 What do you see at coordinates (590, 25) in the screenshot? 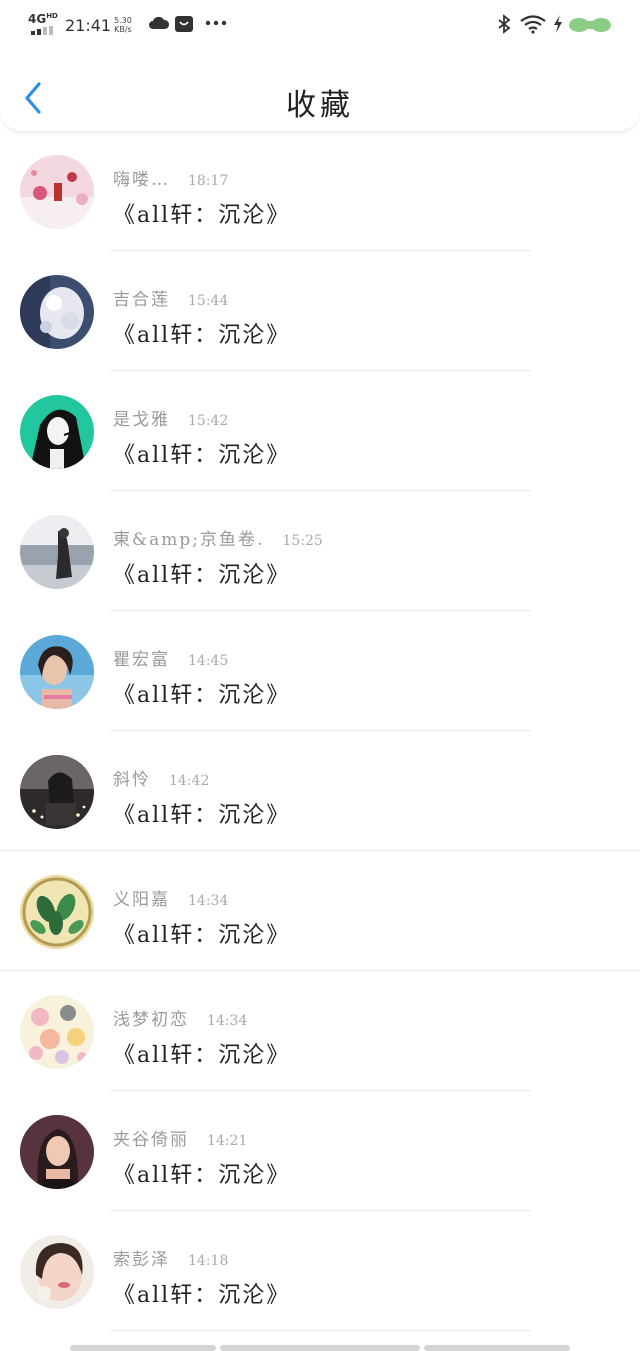
I see `battery-icon` at bounding box center [590, 25].